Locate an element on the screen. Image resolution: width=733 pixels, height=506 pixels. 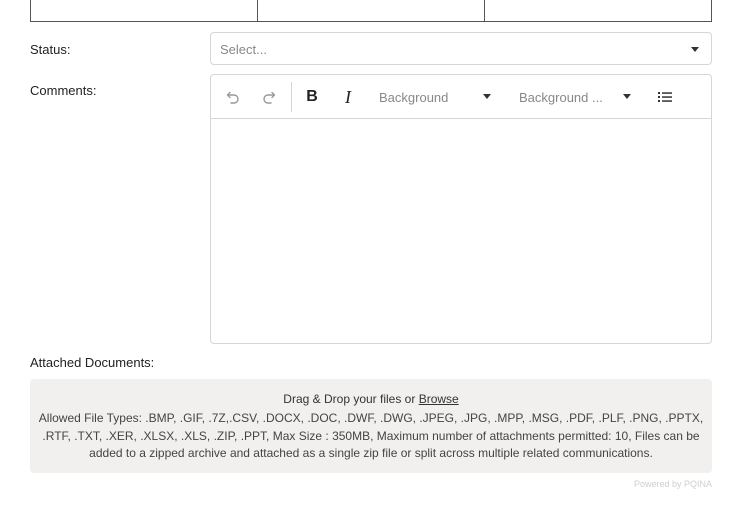
undo-icon is located at coordinates (232, 97).